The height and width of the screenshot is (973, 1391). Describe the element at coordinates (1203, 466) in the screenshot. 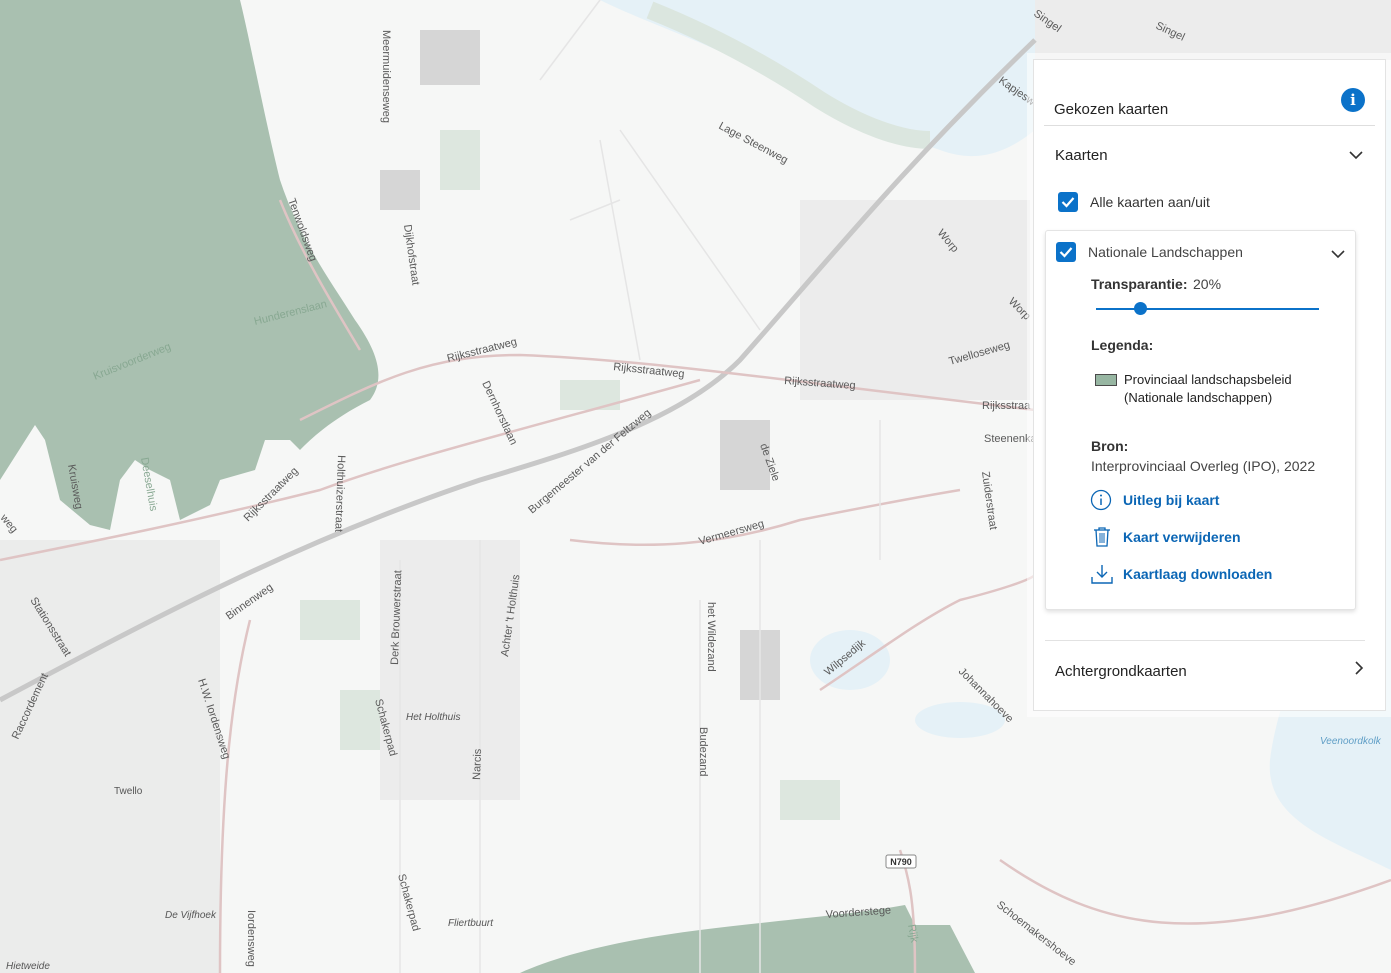

I see `source-value: Interprovinciaal Overleg (IPO), 2022` at that location.